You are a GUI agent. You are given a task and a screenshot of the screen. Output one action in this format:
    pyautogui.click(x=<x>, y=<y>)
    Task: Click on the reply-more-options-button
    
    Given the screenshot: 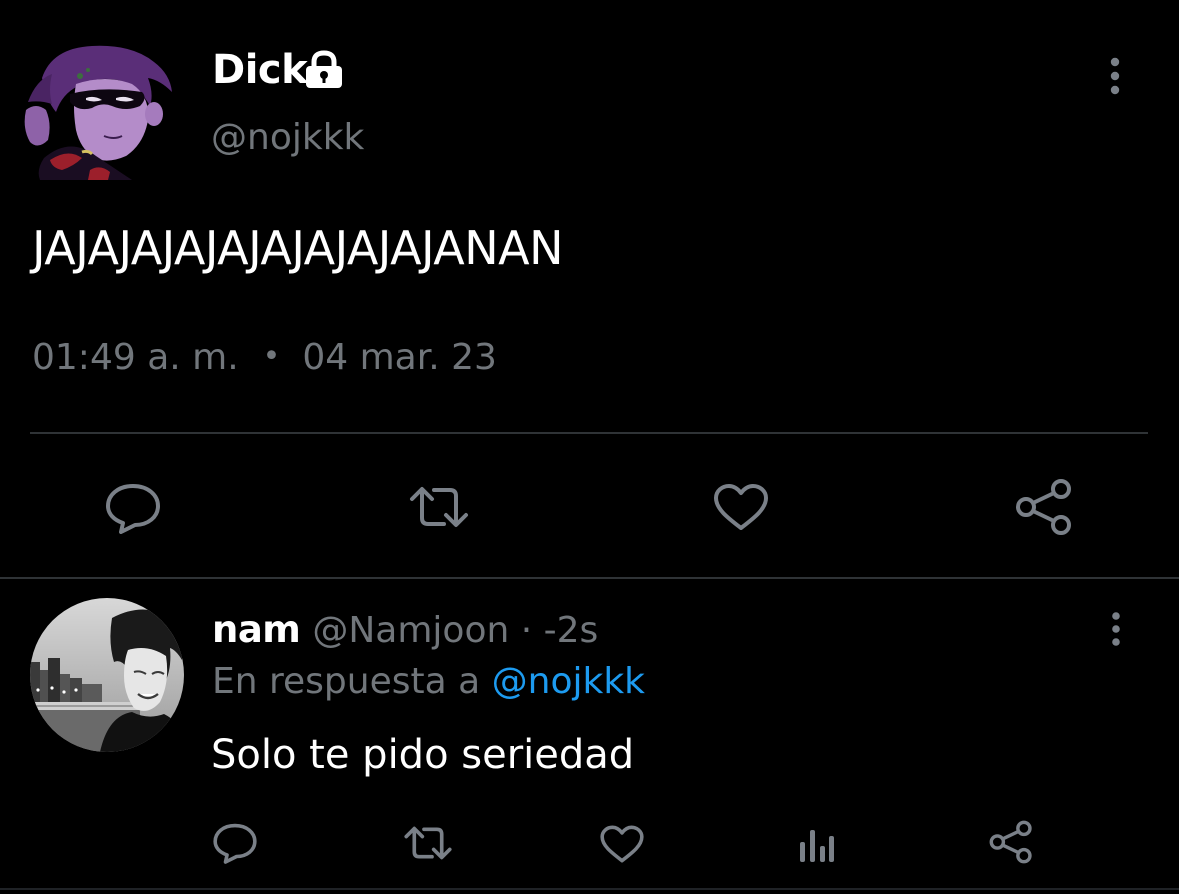 What is the action you would take?
    pyautogui.click(x=1116, y=630)
    